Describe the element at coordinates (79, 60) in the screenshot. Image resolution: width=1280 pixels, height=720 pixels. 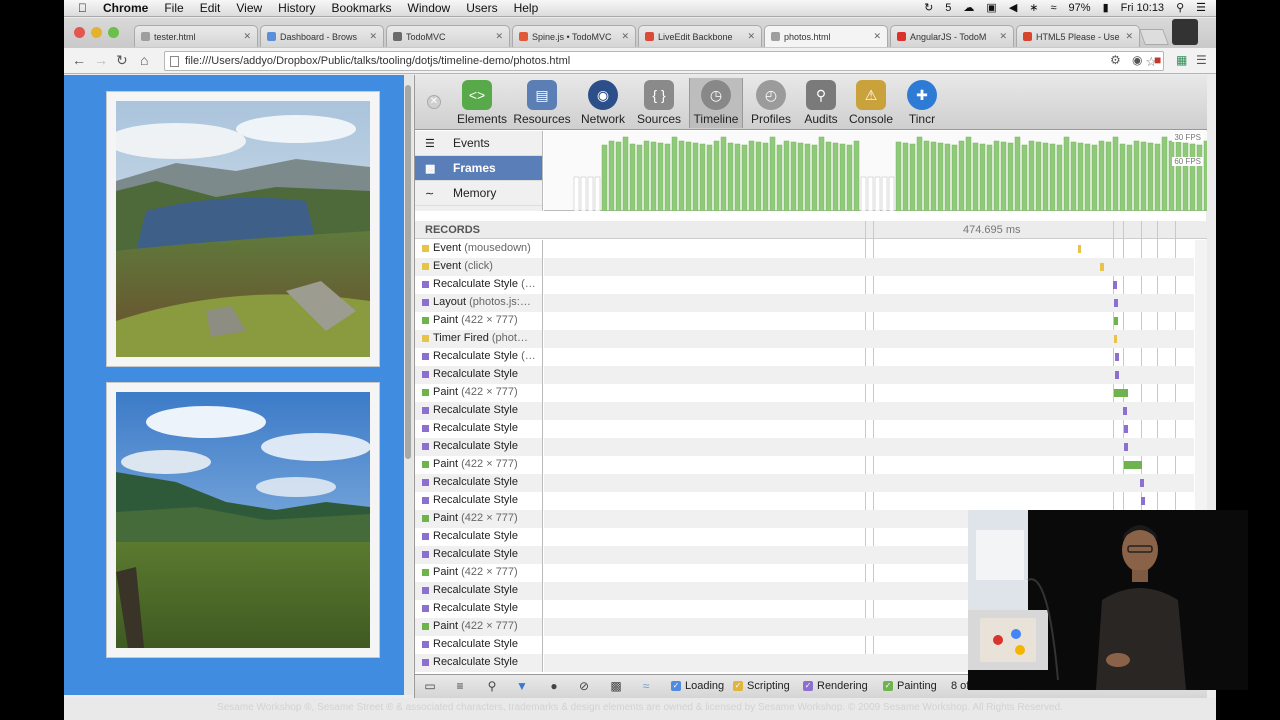
I see `back-arrow-icon: ←` at that location.